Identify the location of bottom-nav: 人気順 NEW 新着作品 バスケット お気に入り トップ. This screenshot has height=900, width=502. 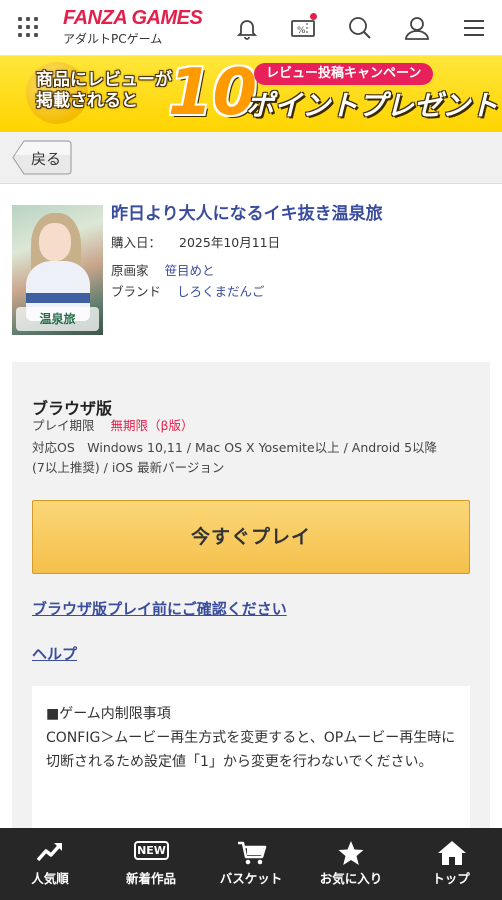
(251, 864).